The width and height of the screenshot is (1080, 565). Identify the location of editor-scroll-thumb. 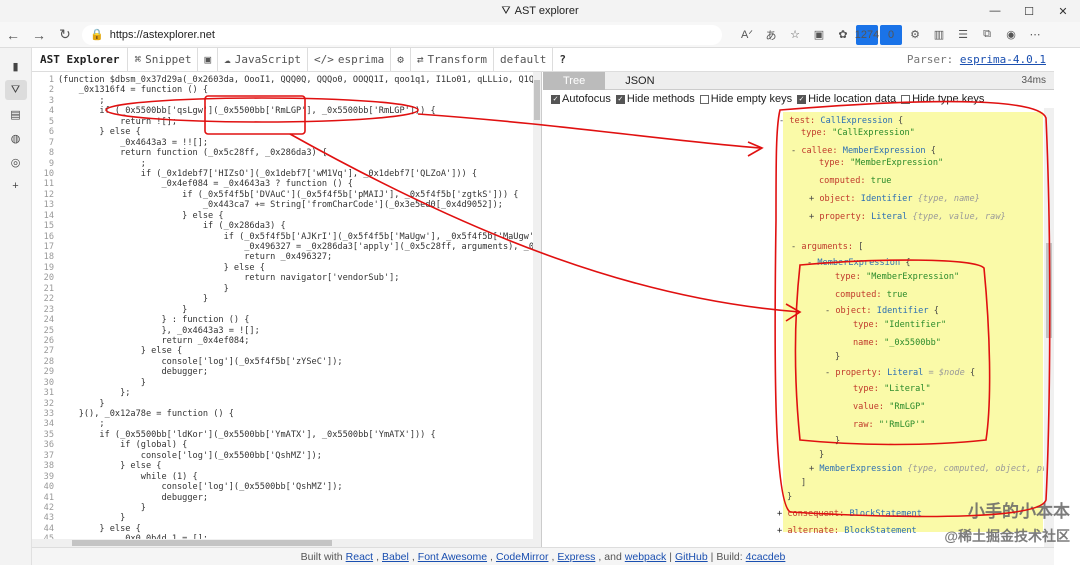
(537, 100).